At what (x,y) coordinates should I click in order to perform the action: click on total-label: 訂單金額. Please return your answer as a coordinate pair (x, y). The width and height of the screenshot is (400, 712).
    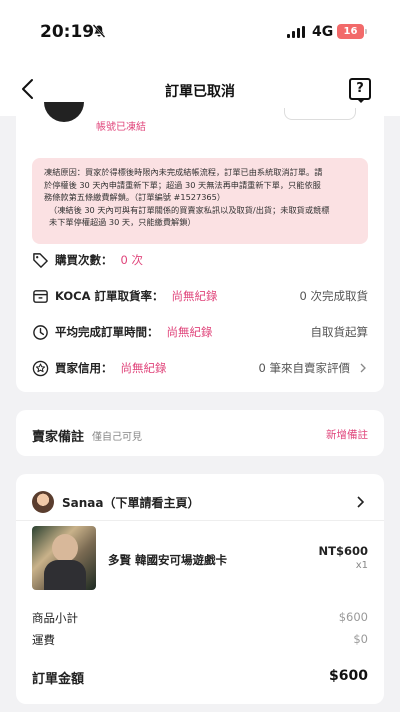
    Looking at the image, I should click on (58, 679).